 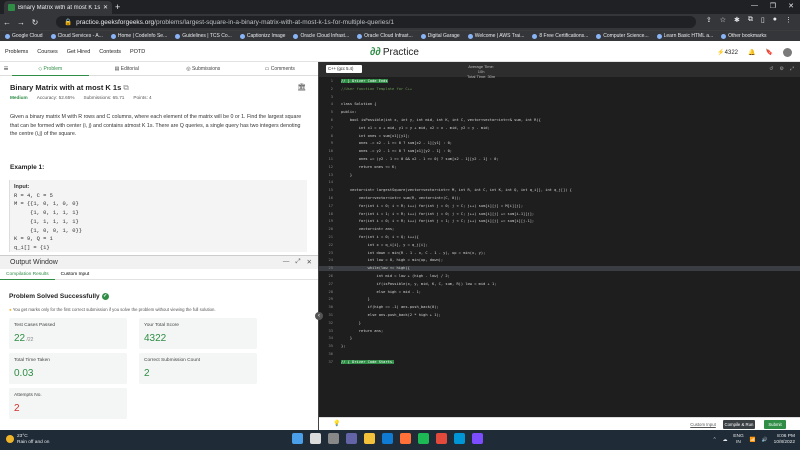 I want to click on tray-chevron-icon: ⌃, so click(x=714, y=440).